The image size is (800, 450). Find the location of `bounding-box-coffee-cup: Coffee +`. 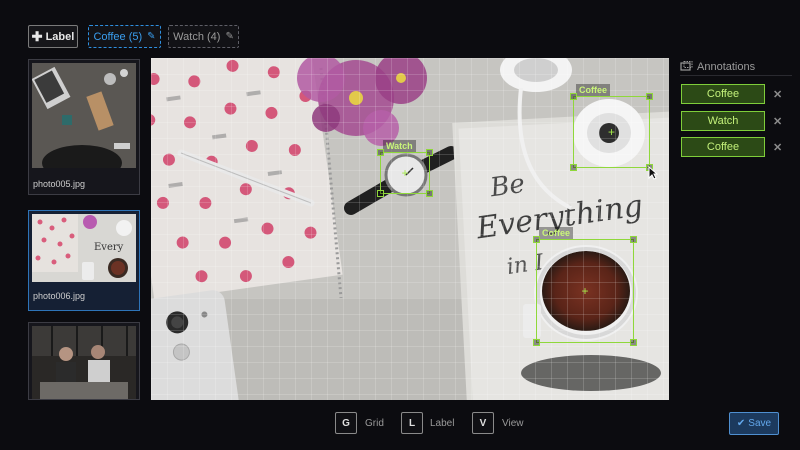

bounding-box-coffee-cup: Coffee + is located at coordinates (585, 286).